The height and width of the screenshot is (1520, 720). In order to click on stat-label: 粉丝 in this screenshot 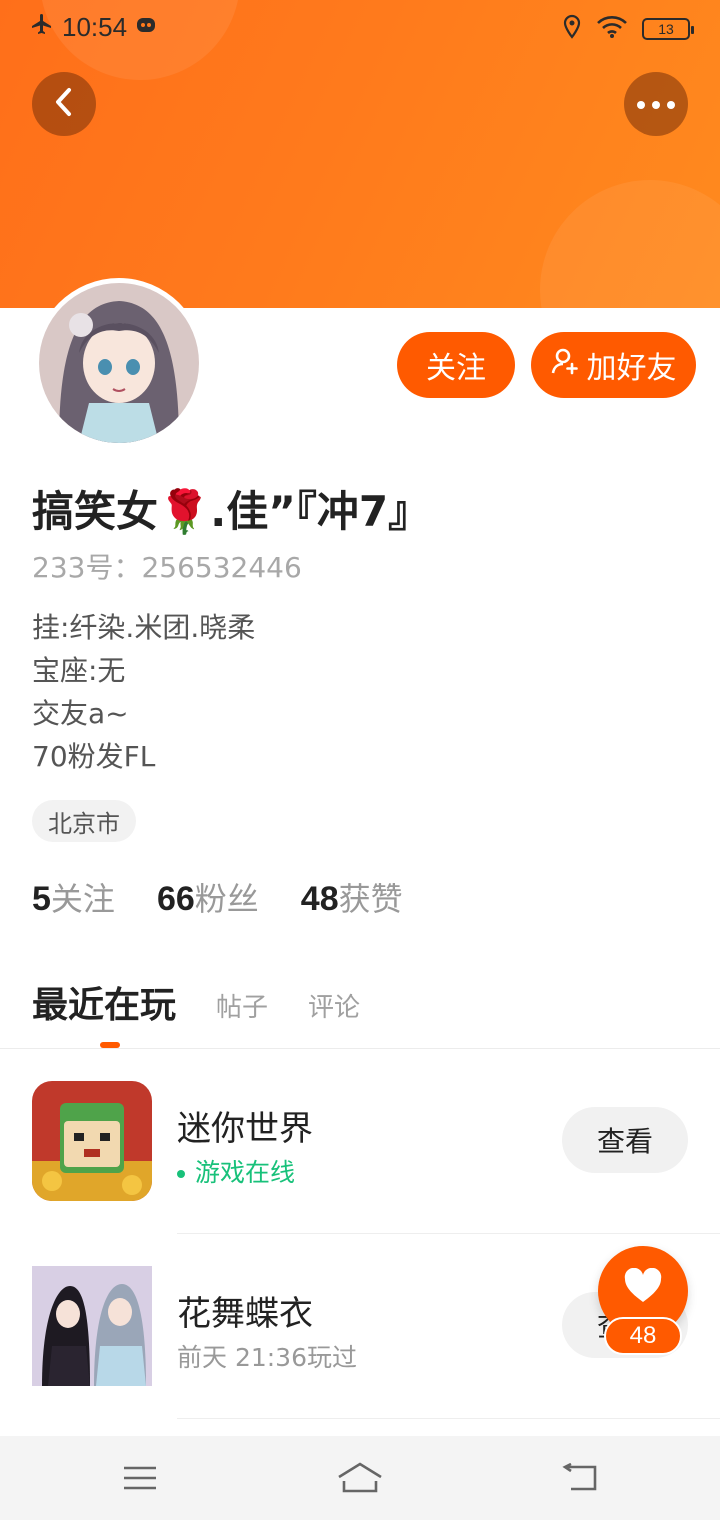, I will do `click(226, 899)`.